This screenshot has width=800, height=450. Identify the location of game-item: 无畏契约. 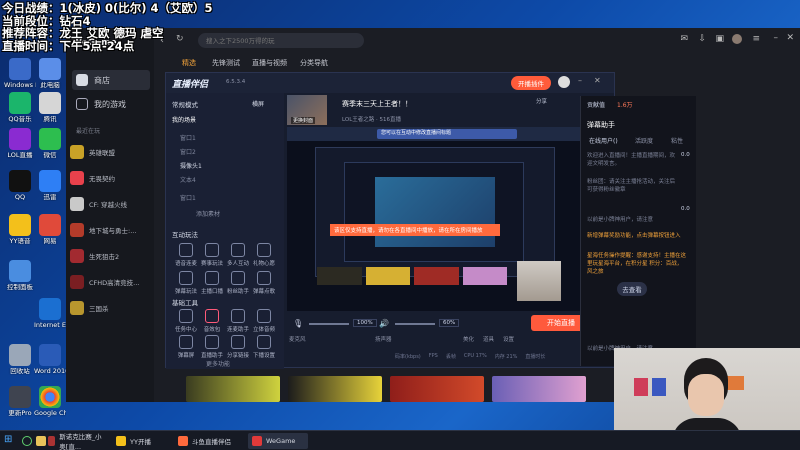
(111, 178).